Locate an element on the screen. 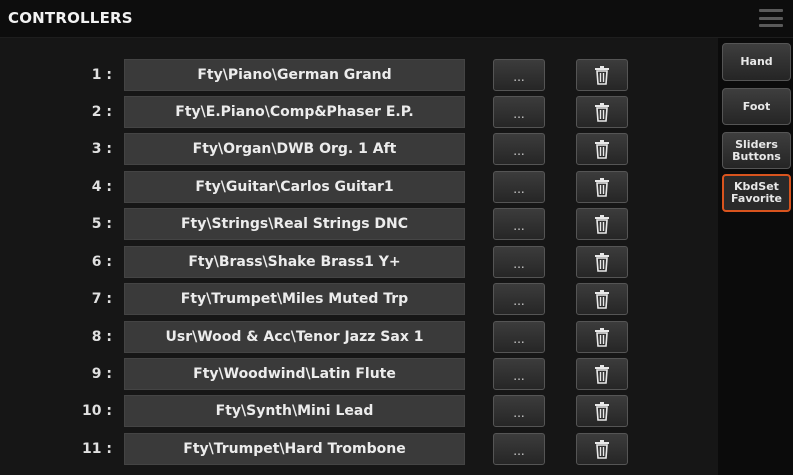 The image size is (793, 475). controller-number: 11 : is located at coordinates (97, 449).